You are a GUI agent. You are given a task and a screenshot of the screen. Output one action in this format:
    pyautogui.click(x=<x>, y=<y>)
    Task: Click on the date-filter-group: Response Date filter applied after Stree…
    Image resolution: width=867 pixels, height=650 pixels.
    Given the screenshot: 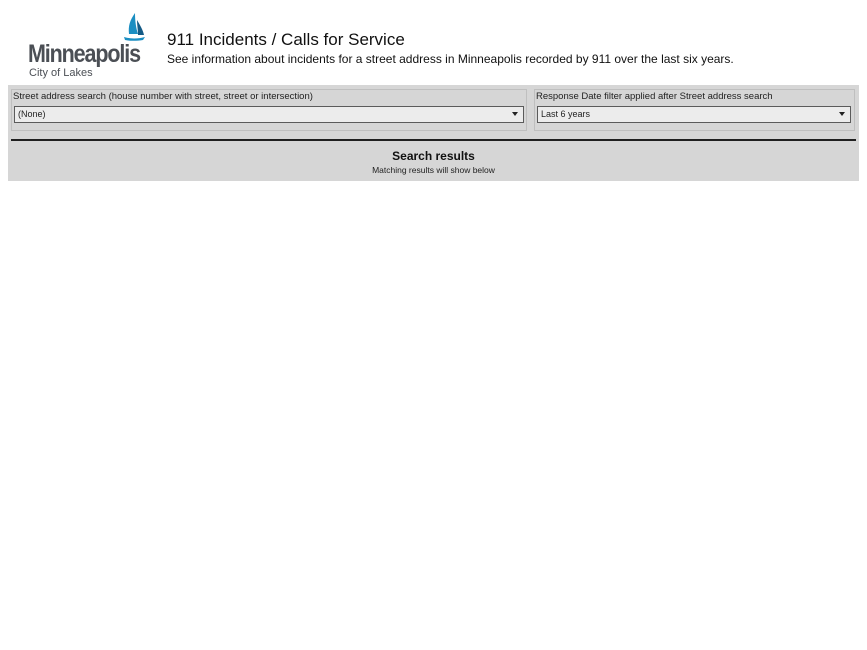 What is the action you would take?
    pyautogui.click(x=694, y=110)
    